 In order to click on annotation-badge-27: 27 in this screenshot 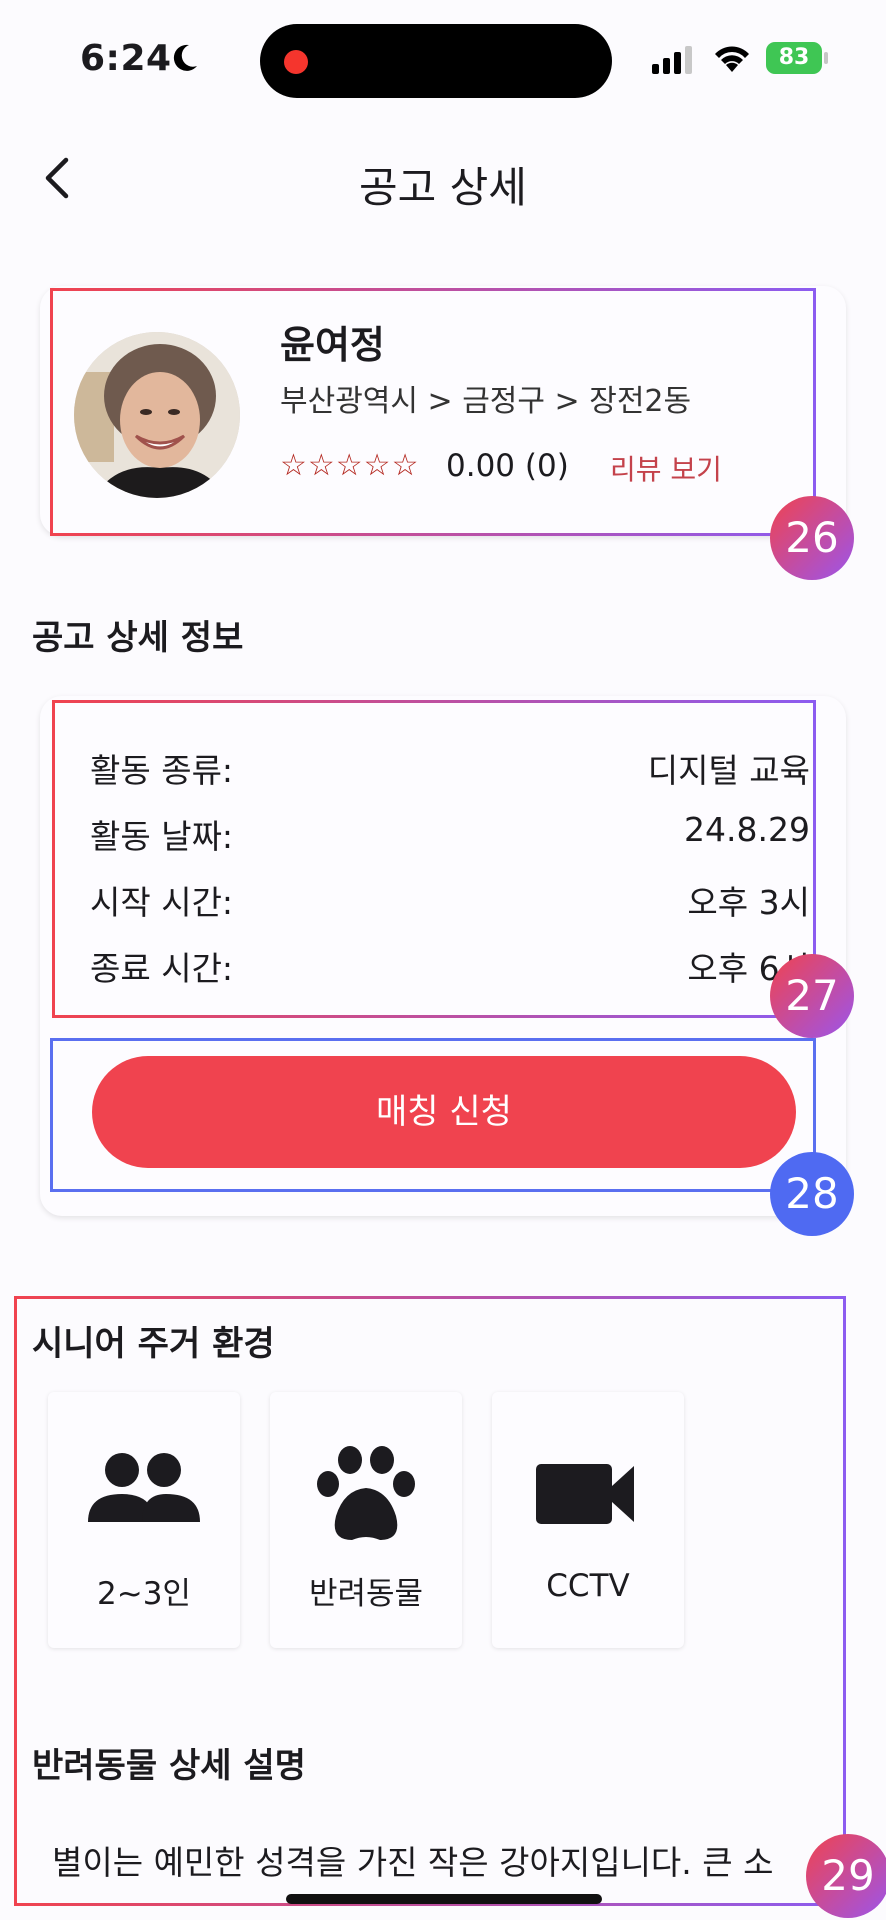, I will do `click(812, 996)`.